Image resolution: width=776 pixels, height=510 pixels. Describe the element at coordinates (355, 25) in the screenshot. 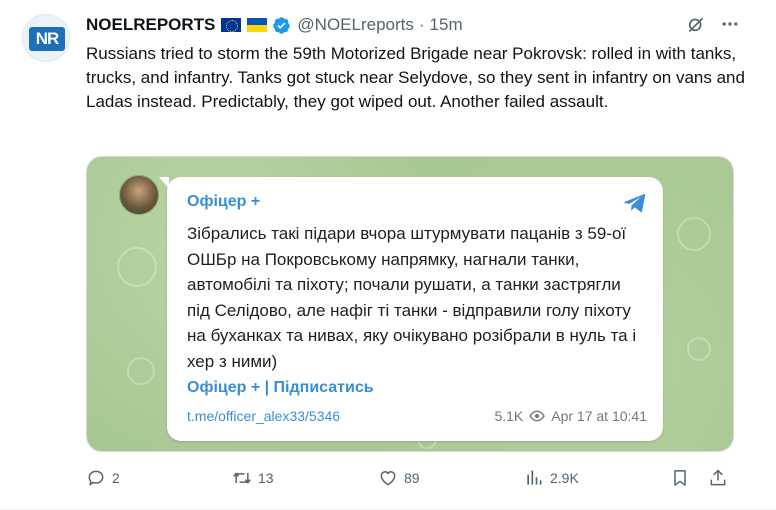

I see `author-handle: @NOELreports` at that location.